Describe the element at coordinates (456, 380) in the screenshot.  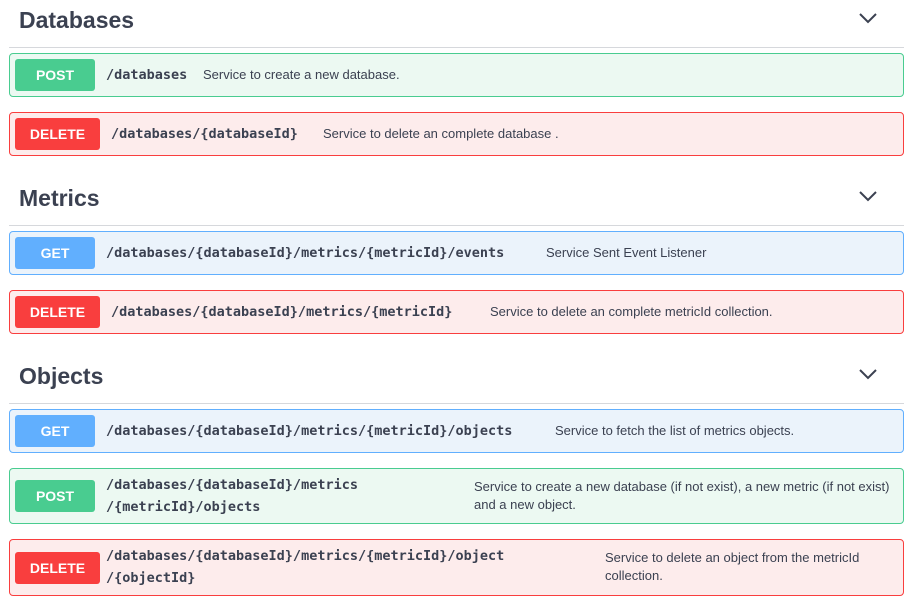
I see `section-header-objects: Objects` at that location.